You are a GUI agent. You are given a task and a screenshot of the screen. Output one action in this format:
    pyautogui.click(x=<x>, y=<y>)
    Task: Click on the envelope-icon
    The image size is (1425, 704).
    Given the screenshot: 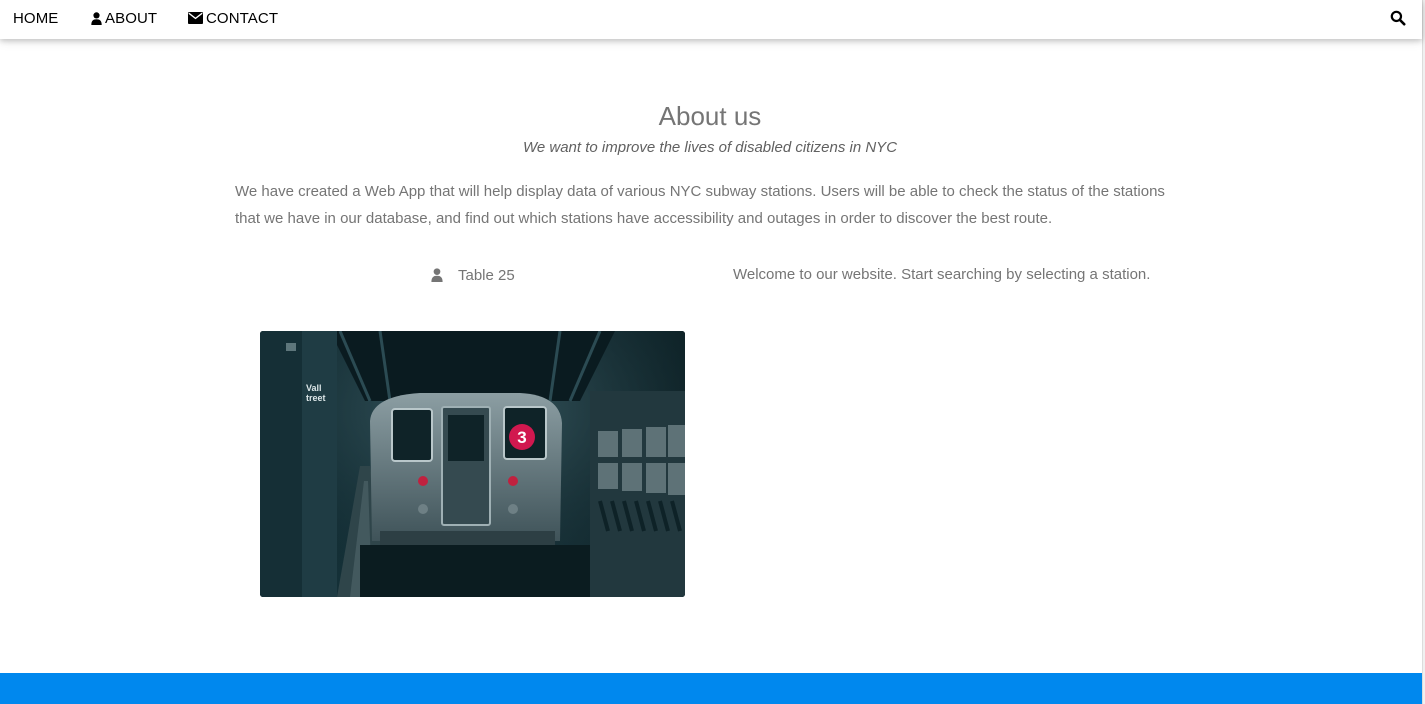 What is the action you would take?
    pyautogui.click(x=195, y=18)
    